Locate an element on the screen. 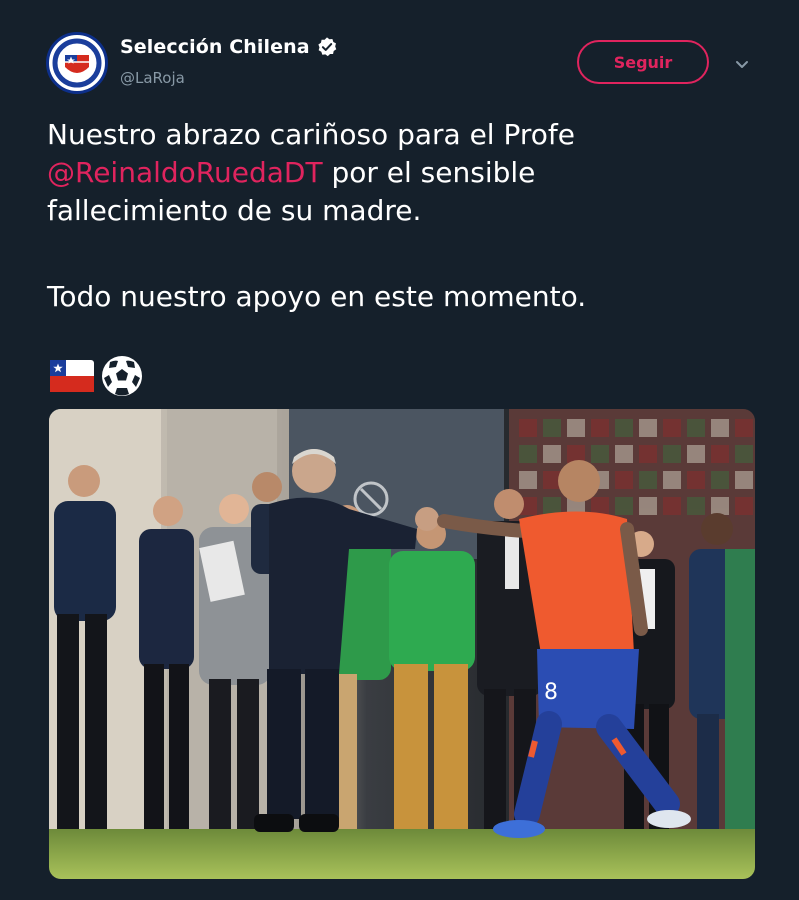  tweet-line: Nuestro abrazo cariñoso para el Profe is located at coordinates (407, 135).